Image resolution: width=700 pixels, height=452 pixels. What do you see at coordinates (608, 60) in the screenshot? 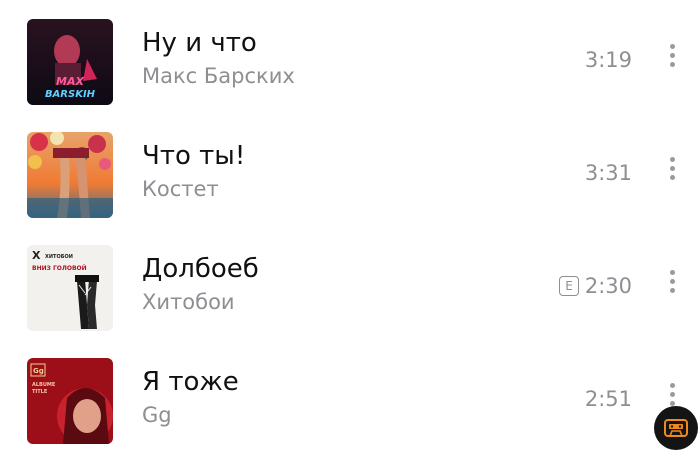
I see `track-duration: 3:19` at bounding box center [608, 60].